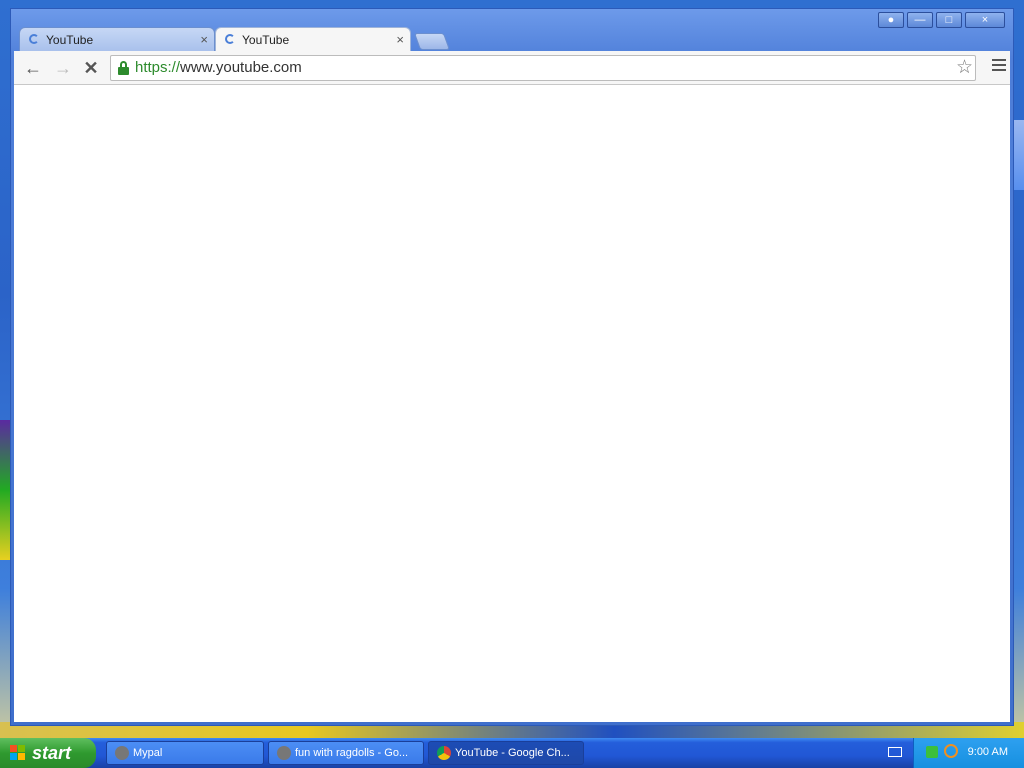  Describe the element at coordinates (895, 752) in the screenshot. I see `keyboard-icon` at that location.